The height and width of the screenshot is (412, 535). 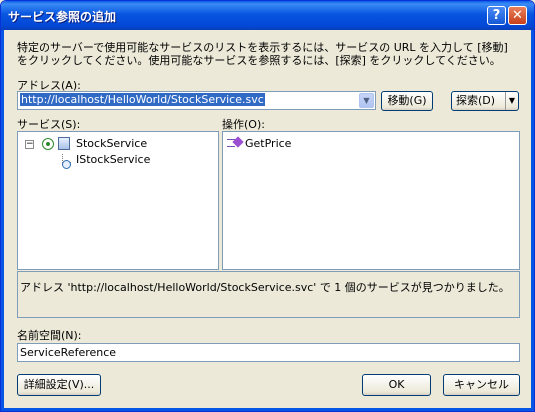 What do you see at coordinates (268, 352) in the screenshot?
I see `namespace-field: ServiceReference` at bounding box center [268, 352].